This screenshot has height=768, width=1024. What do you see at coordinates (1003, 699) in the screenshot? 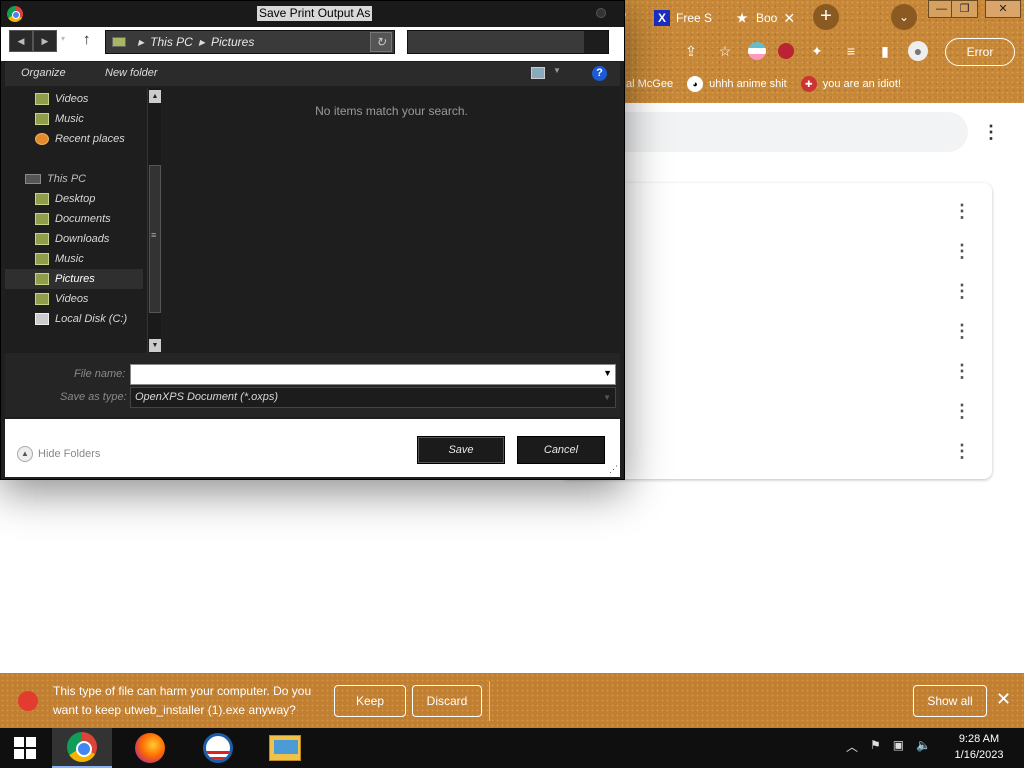
I see `close-icon: ✕` at bounding box center [1003, 699].